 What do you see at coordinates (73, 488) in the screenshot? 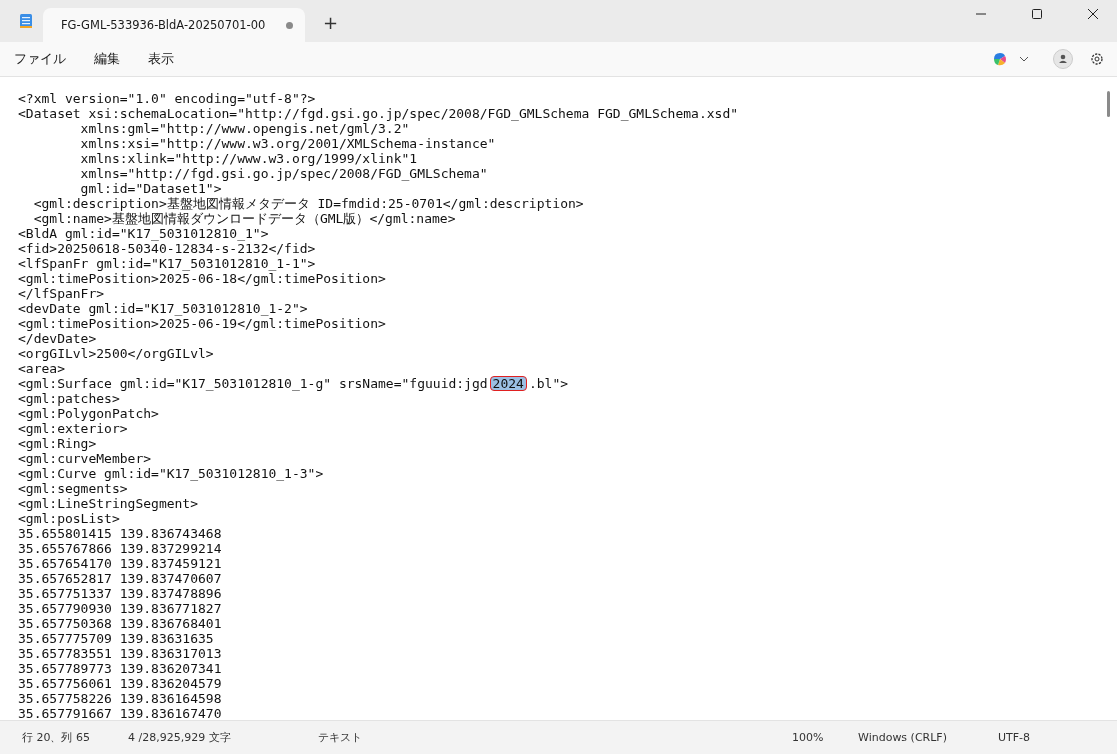
I see `code-line: <gml:segments>` at bounding box center [73, 488].